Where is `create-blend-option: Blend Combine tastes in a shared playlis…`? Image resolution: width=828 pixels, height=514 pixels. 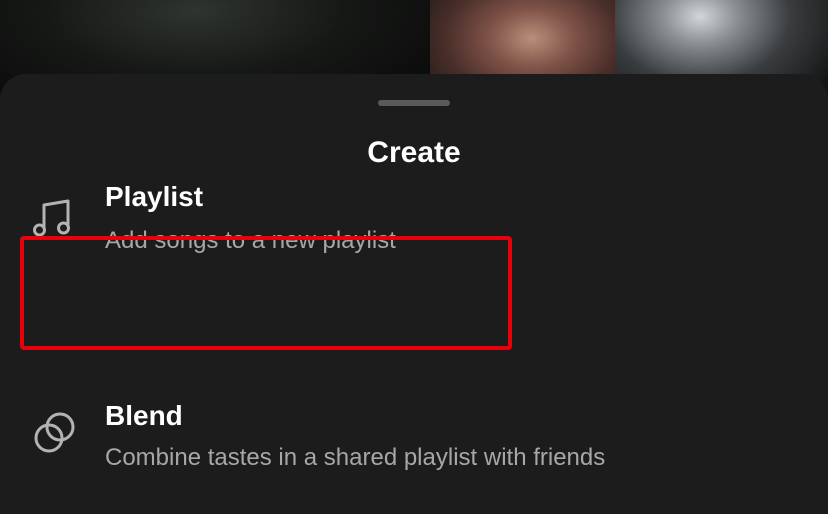
create-blend-option: Blend Combine tastes in a shared playlis… is located at coordinates (312, 441).